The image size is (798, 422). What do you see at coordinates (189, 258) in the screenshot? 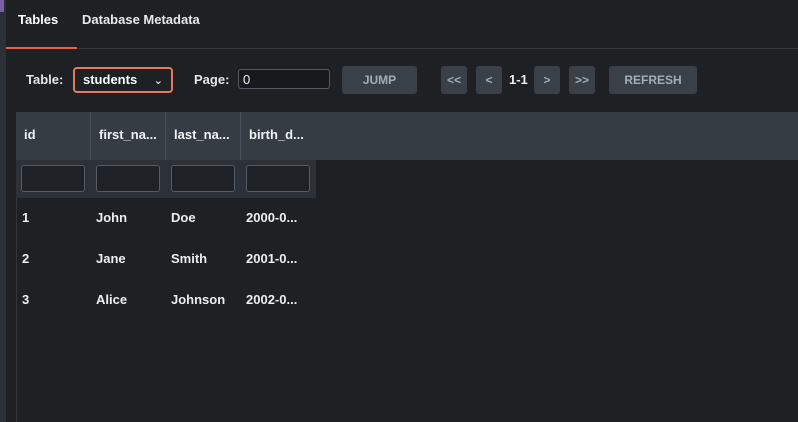
I see `cell-last-name: Smith` at bounding box center [189, 258].